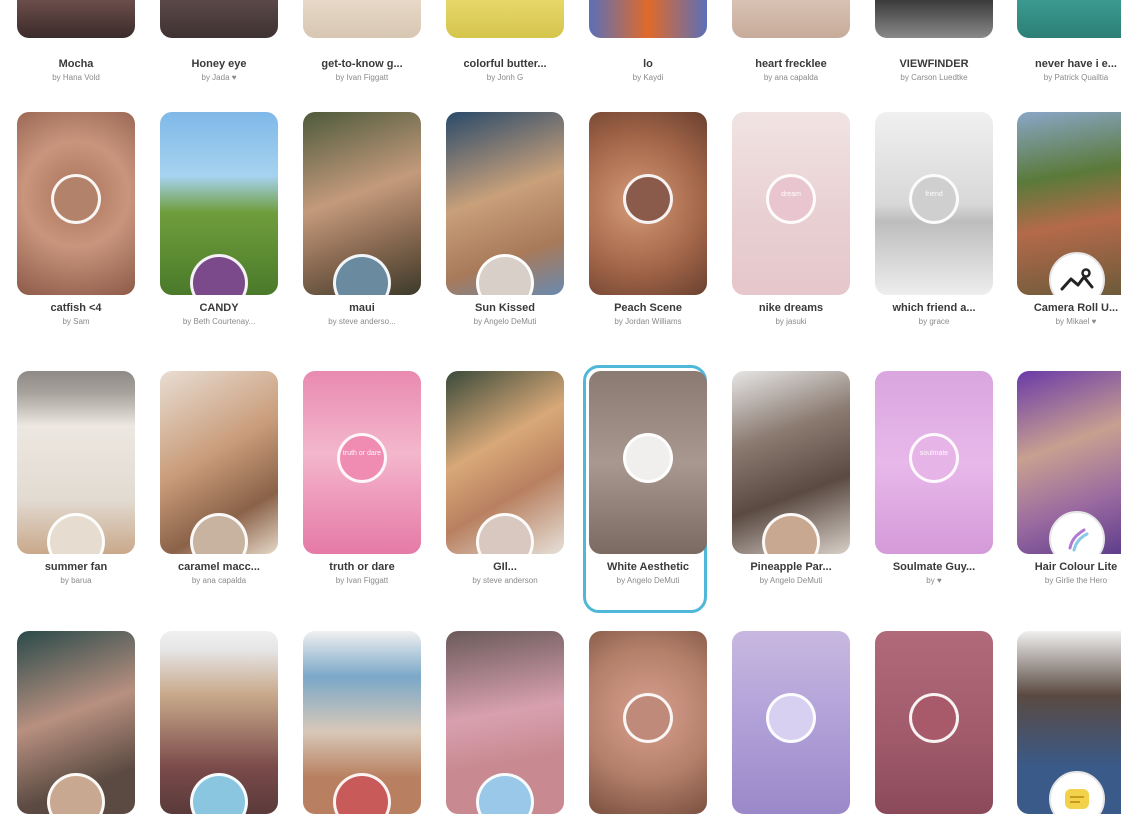 The width and height of the screenshot is (1121, 824). What do you see at coordinates (1076, 77) in the screenshot?
I see `filter-author: by Patrick Quailtia` at bounding box center [1076, 77].